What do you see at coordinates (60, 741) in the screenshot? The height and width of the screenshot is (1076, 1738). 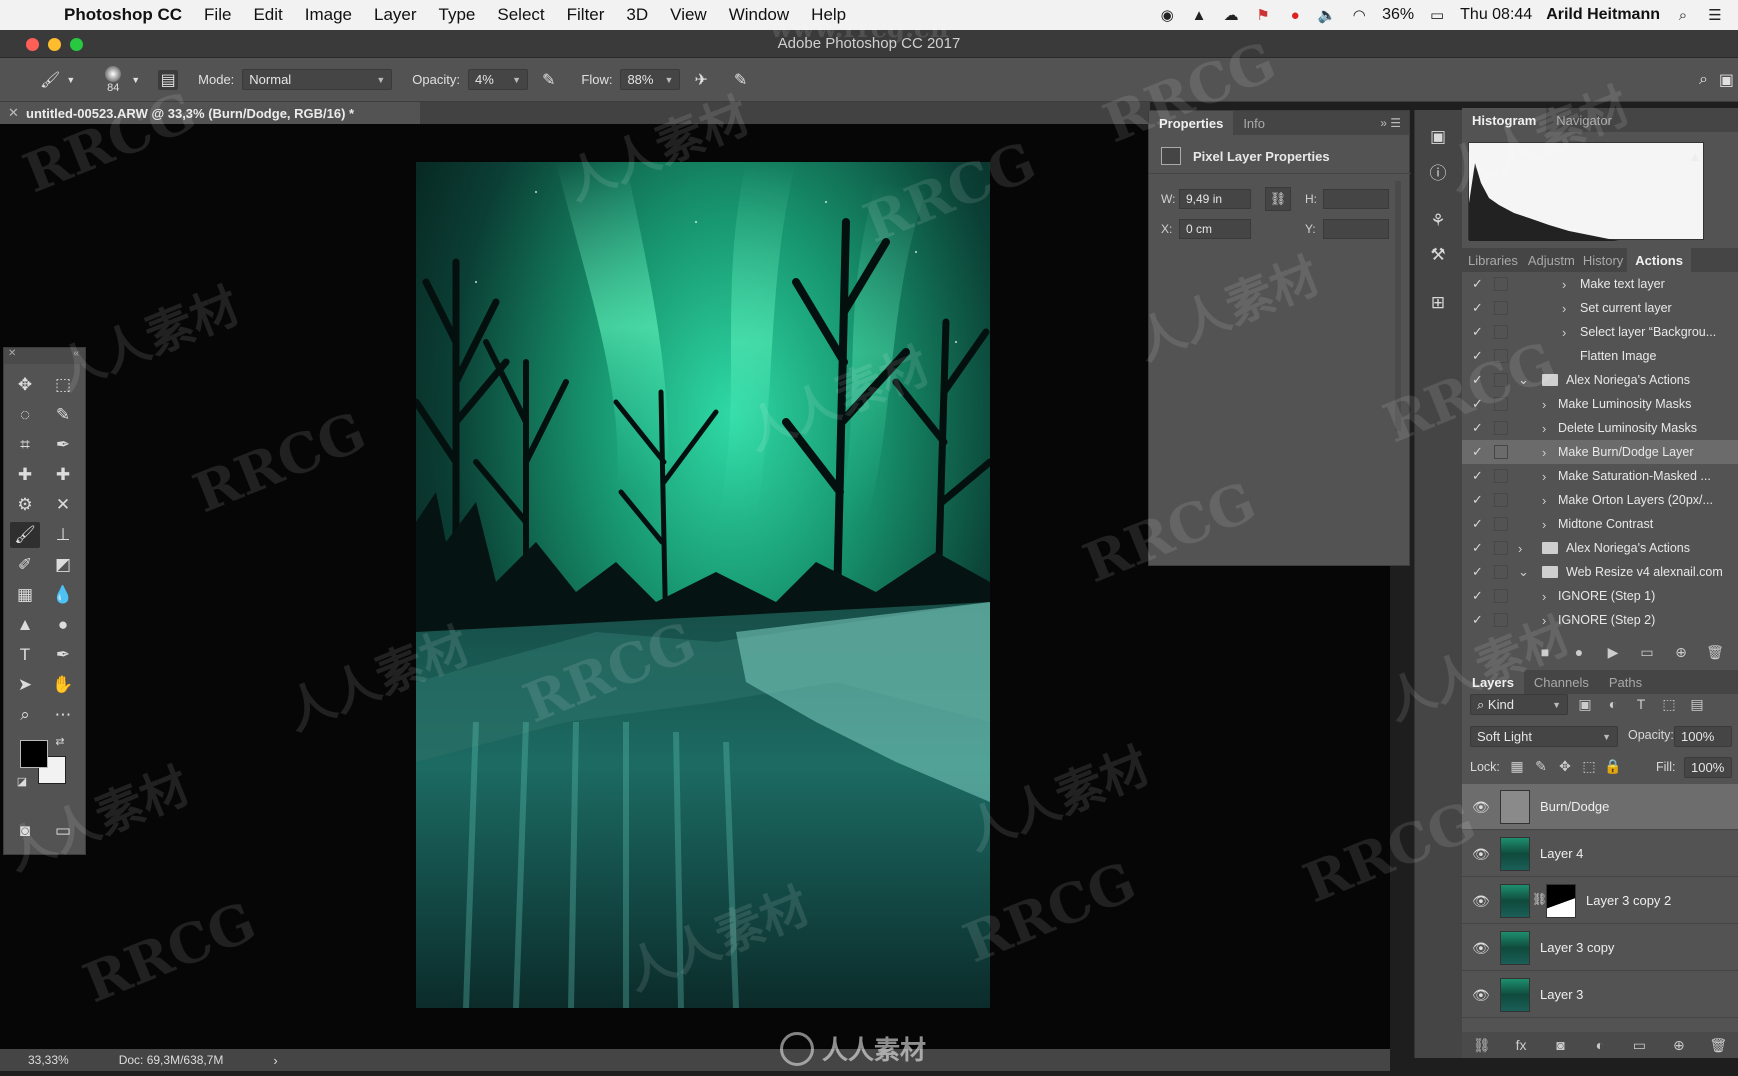 I see `swap-colors-icon: ⇄` at bounding box center [60, 741].